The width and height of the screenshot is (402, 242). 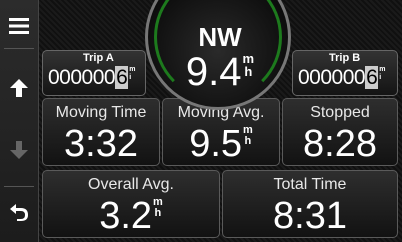 What do you see at coordinates (132, 74) in the screenshot?
I see `trip-a-unit: mi` at bounding box center [132, 74].